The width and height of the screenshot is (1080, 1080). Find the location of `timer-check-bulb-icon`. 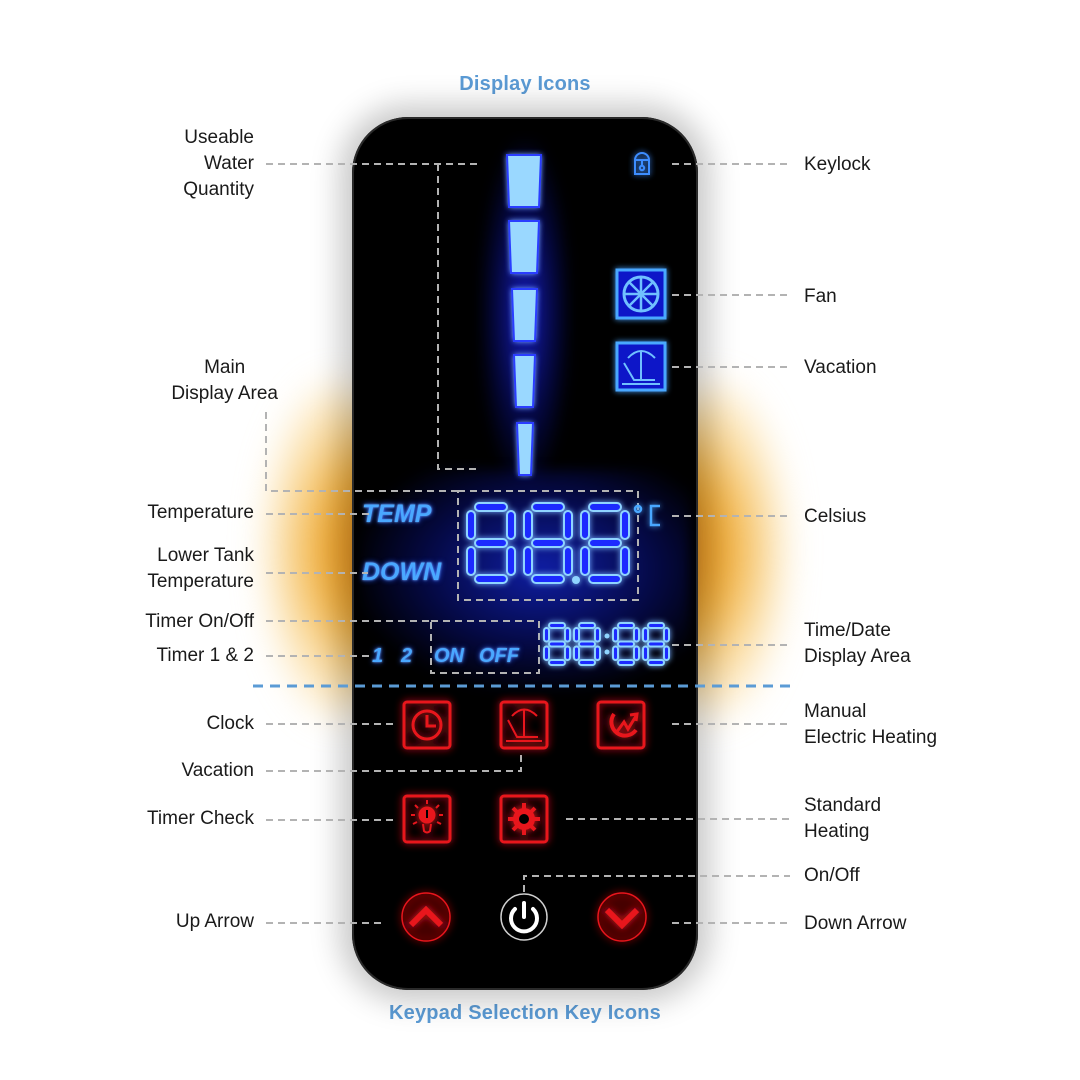

timer-check-bulb-icon is located at coordinates (427, 817).